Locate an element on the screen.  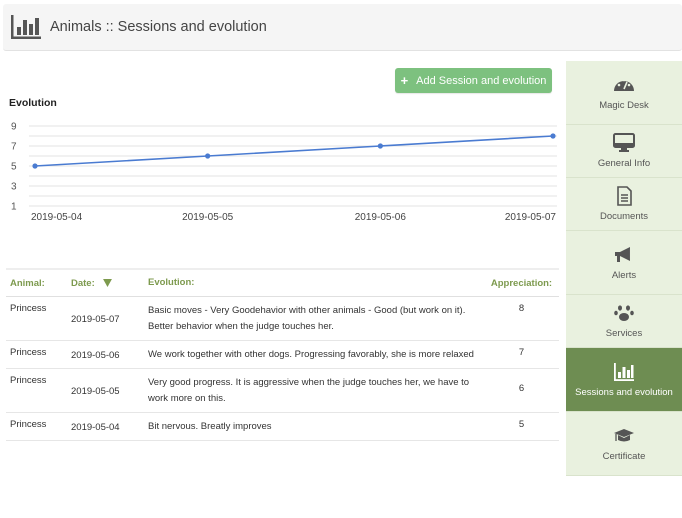
sidebar-item-label: Magic Desk is located at coordinates (624, 105).